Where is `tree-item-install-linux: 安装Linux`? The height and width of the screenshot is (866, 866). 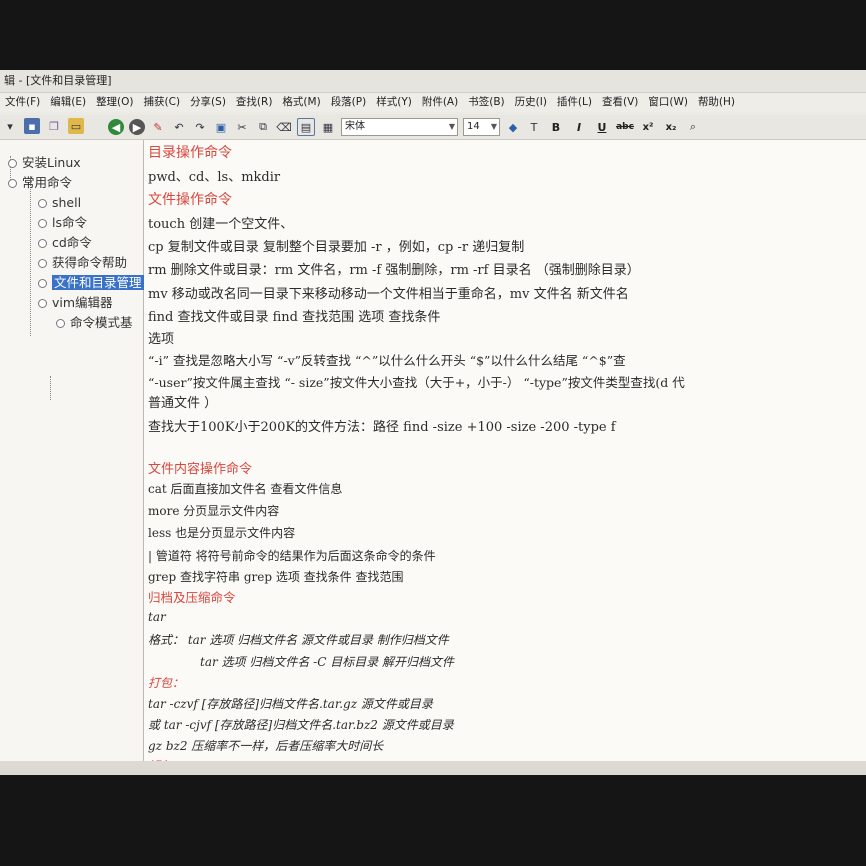
tree-item-install-linux: 安装Linux is located at coordinates (44, 163).